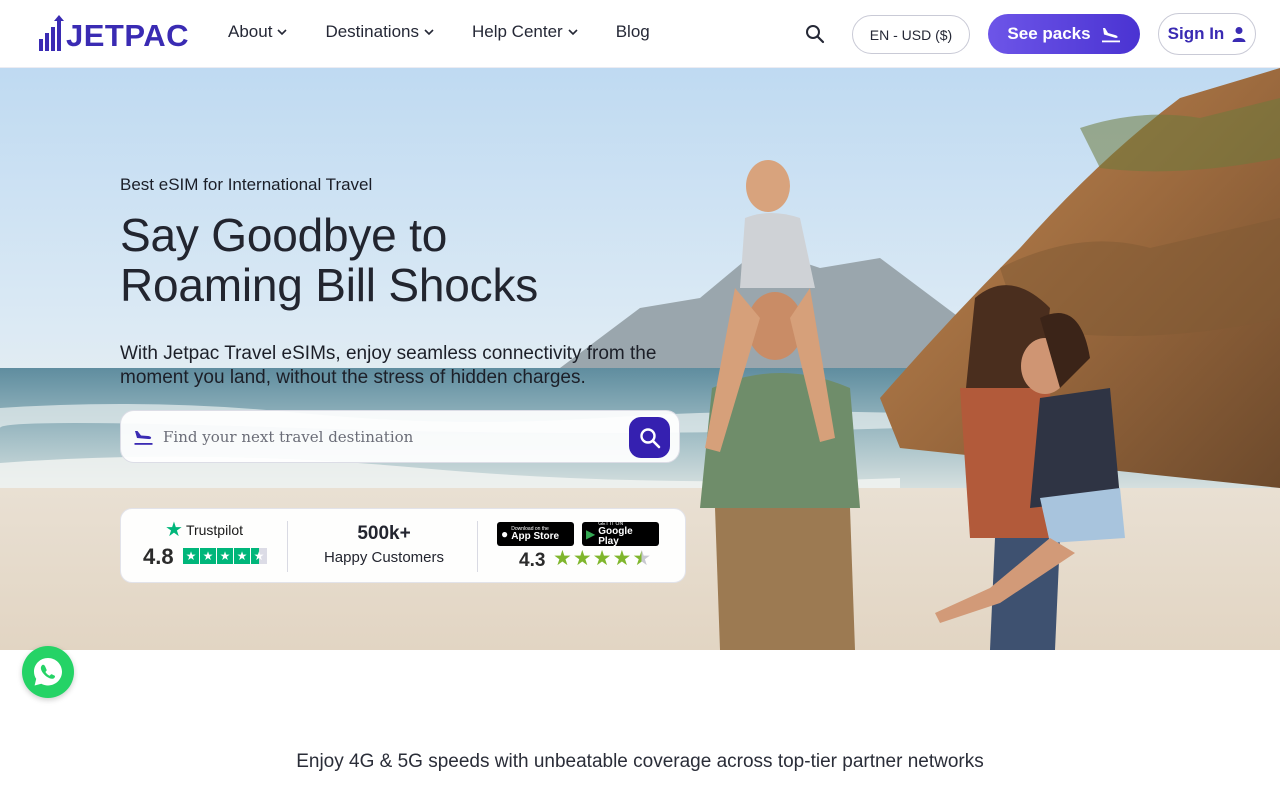  I want to click on app-rating-stars: ★ ★ ★ ★ ★, so click(602, 559).